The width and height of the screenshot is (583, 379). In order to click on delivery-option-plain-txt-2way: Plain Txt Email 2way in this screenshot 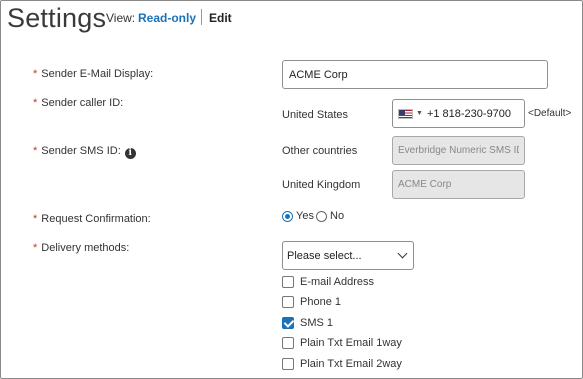, I will do `click(342, 364)`.